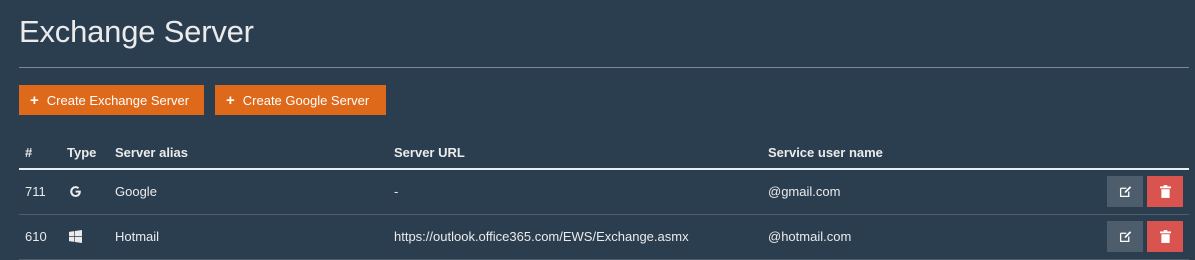 The image size is (1195, 260). What do you see at coordinates (396, 191) in the screenshot?
I see `row-url: -` at bounding box center [396, 191].